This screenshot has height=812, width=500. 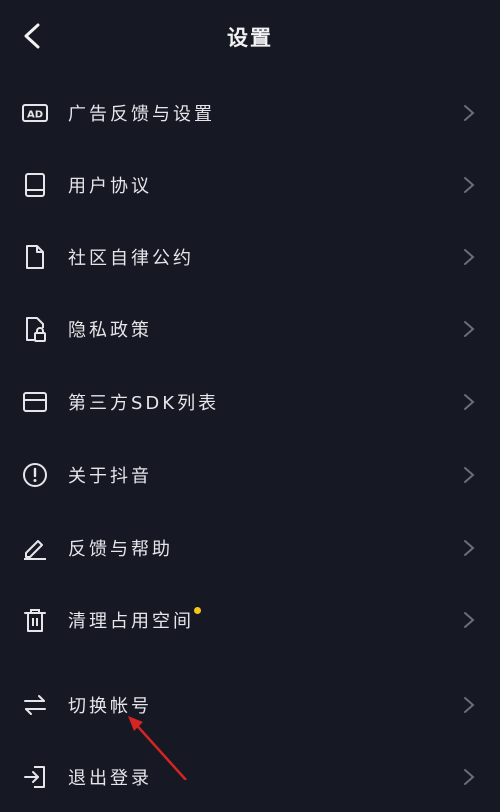 What do you see at coordinates (35, 185) in the screenshot?
I see `book-icon` at bounding box center [35, 185].